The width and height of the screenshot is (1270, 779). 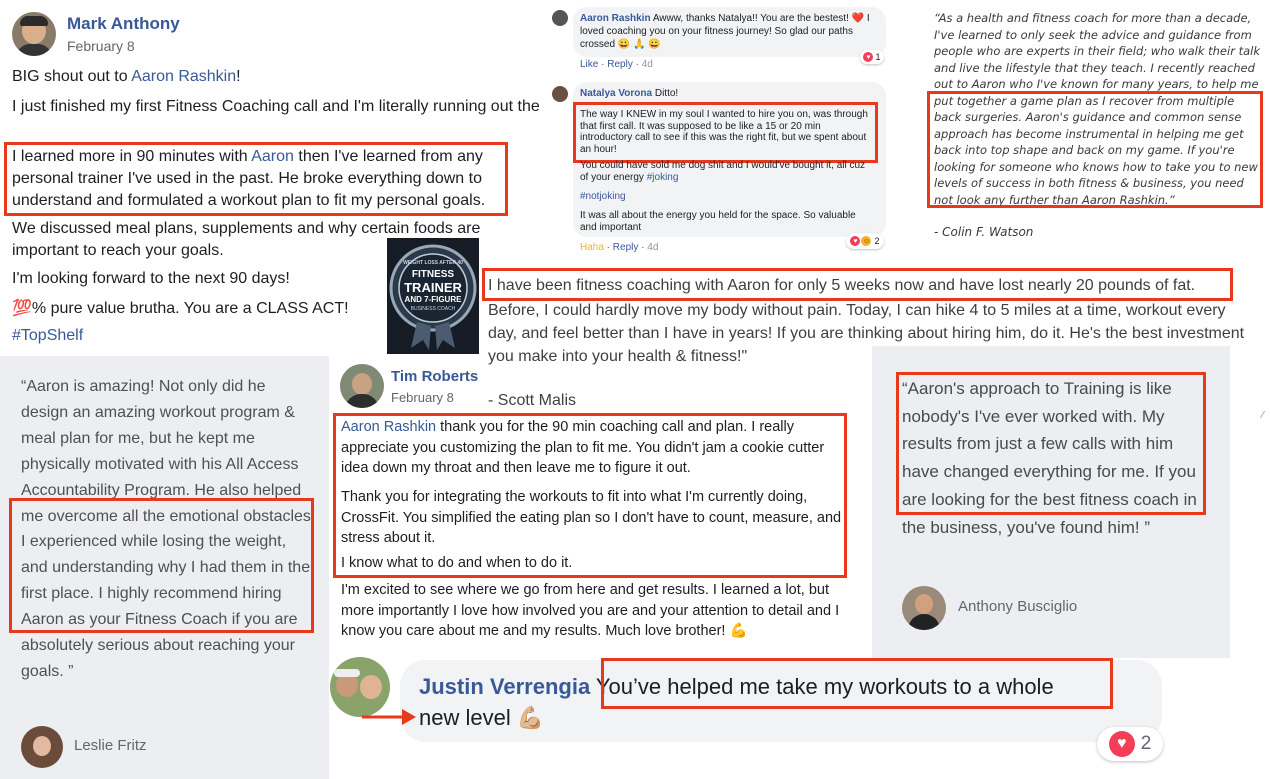 I want to click on resize-handle-icon: ⁄, so click(x=1263, y=415).